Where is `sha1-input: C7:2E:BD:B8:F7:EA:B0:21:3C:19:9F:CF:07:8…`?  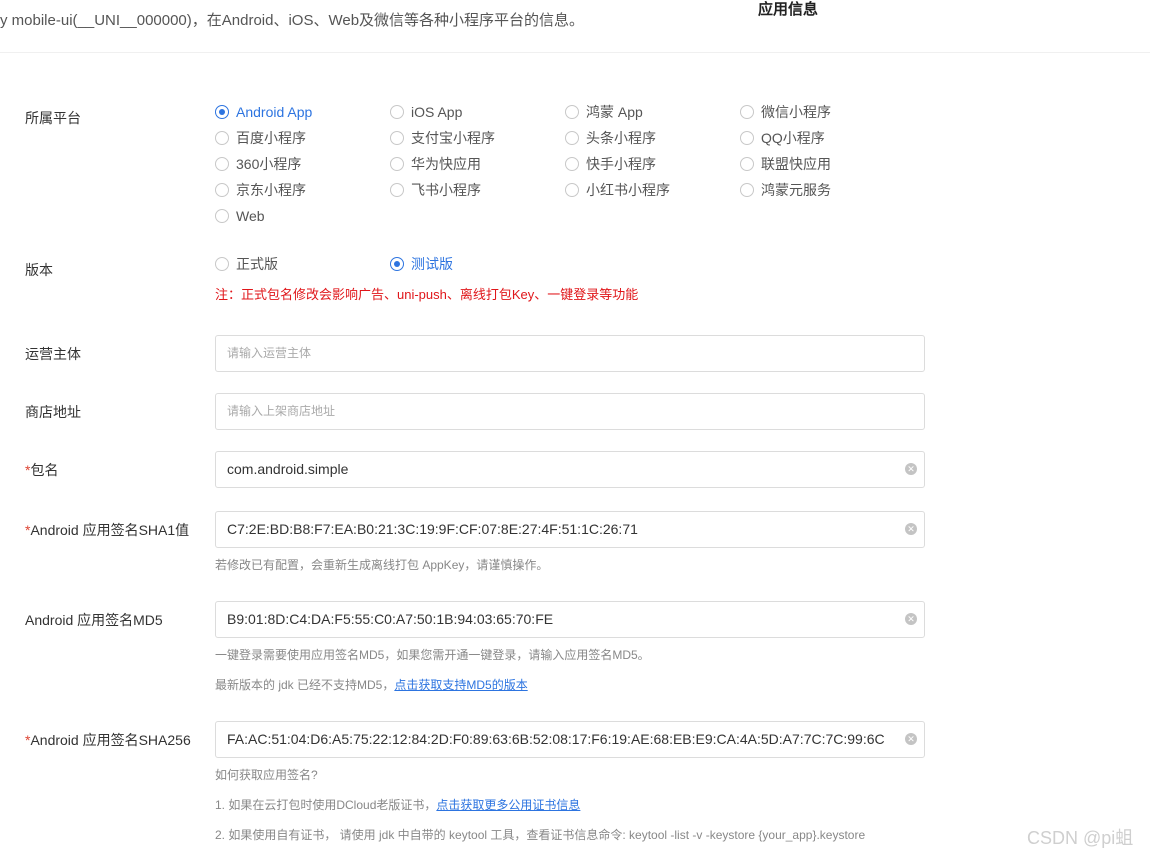
sha1-input: C7:2E:BD:B8:F7:EA:B0:21:3C:19:9F:CF:07:8… is located at coordinates (570, 529).